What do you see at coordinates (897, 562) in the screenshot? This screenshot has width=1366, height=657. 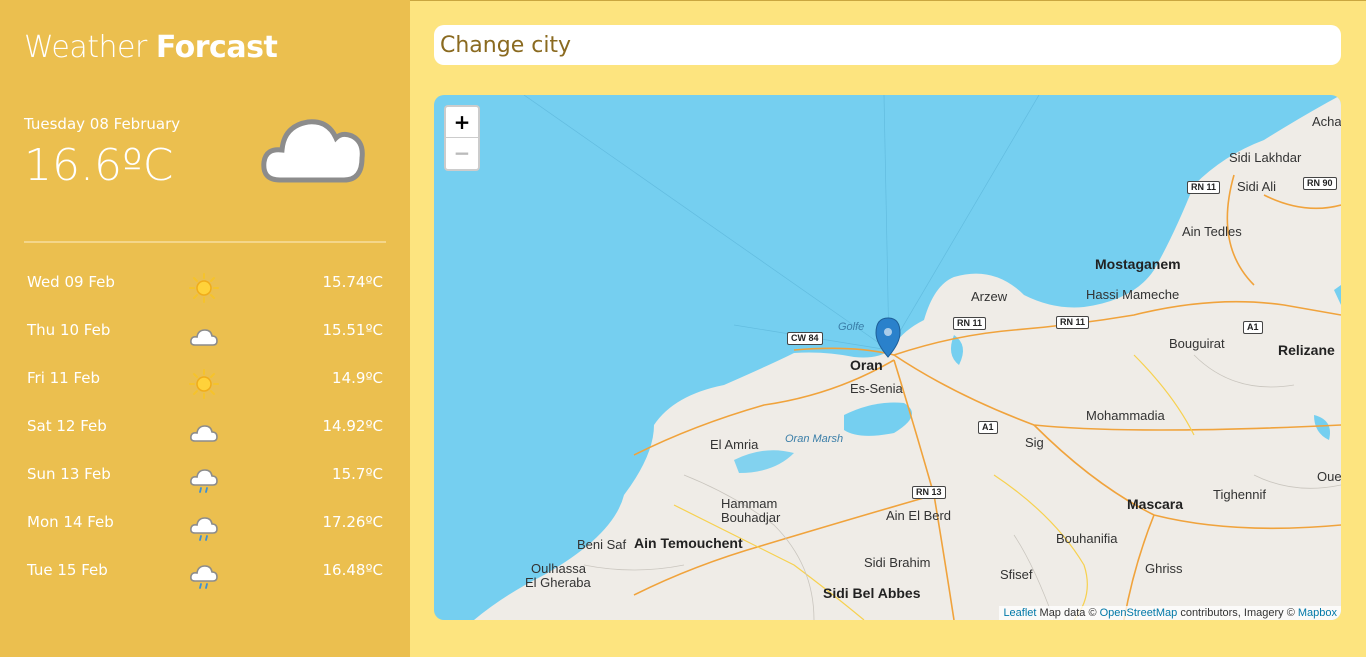 I see `map-label-sidi-brahim: Sidi Brahim` at bounding box center [897, 562].